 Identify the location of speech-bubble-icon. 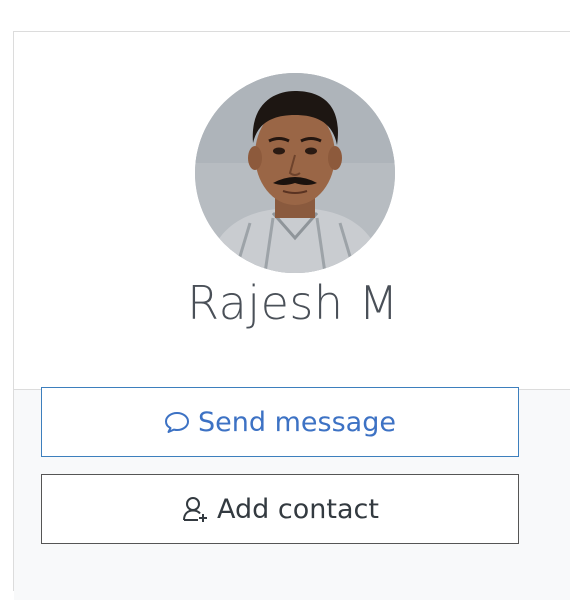
(177, 422).